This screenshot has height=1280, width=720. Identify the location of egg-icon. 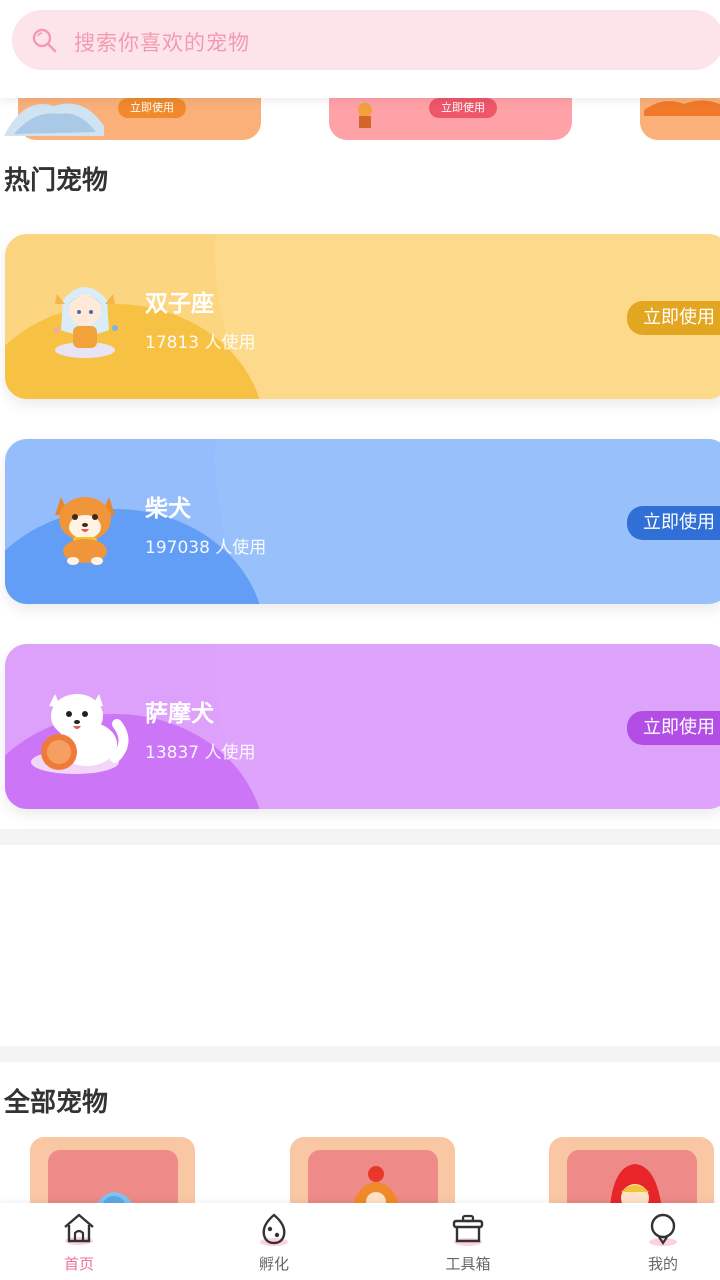
(274, 1229).